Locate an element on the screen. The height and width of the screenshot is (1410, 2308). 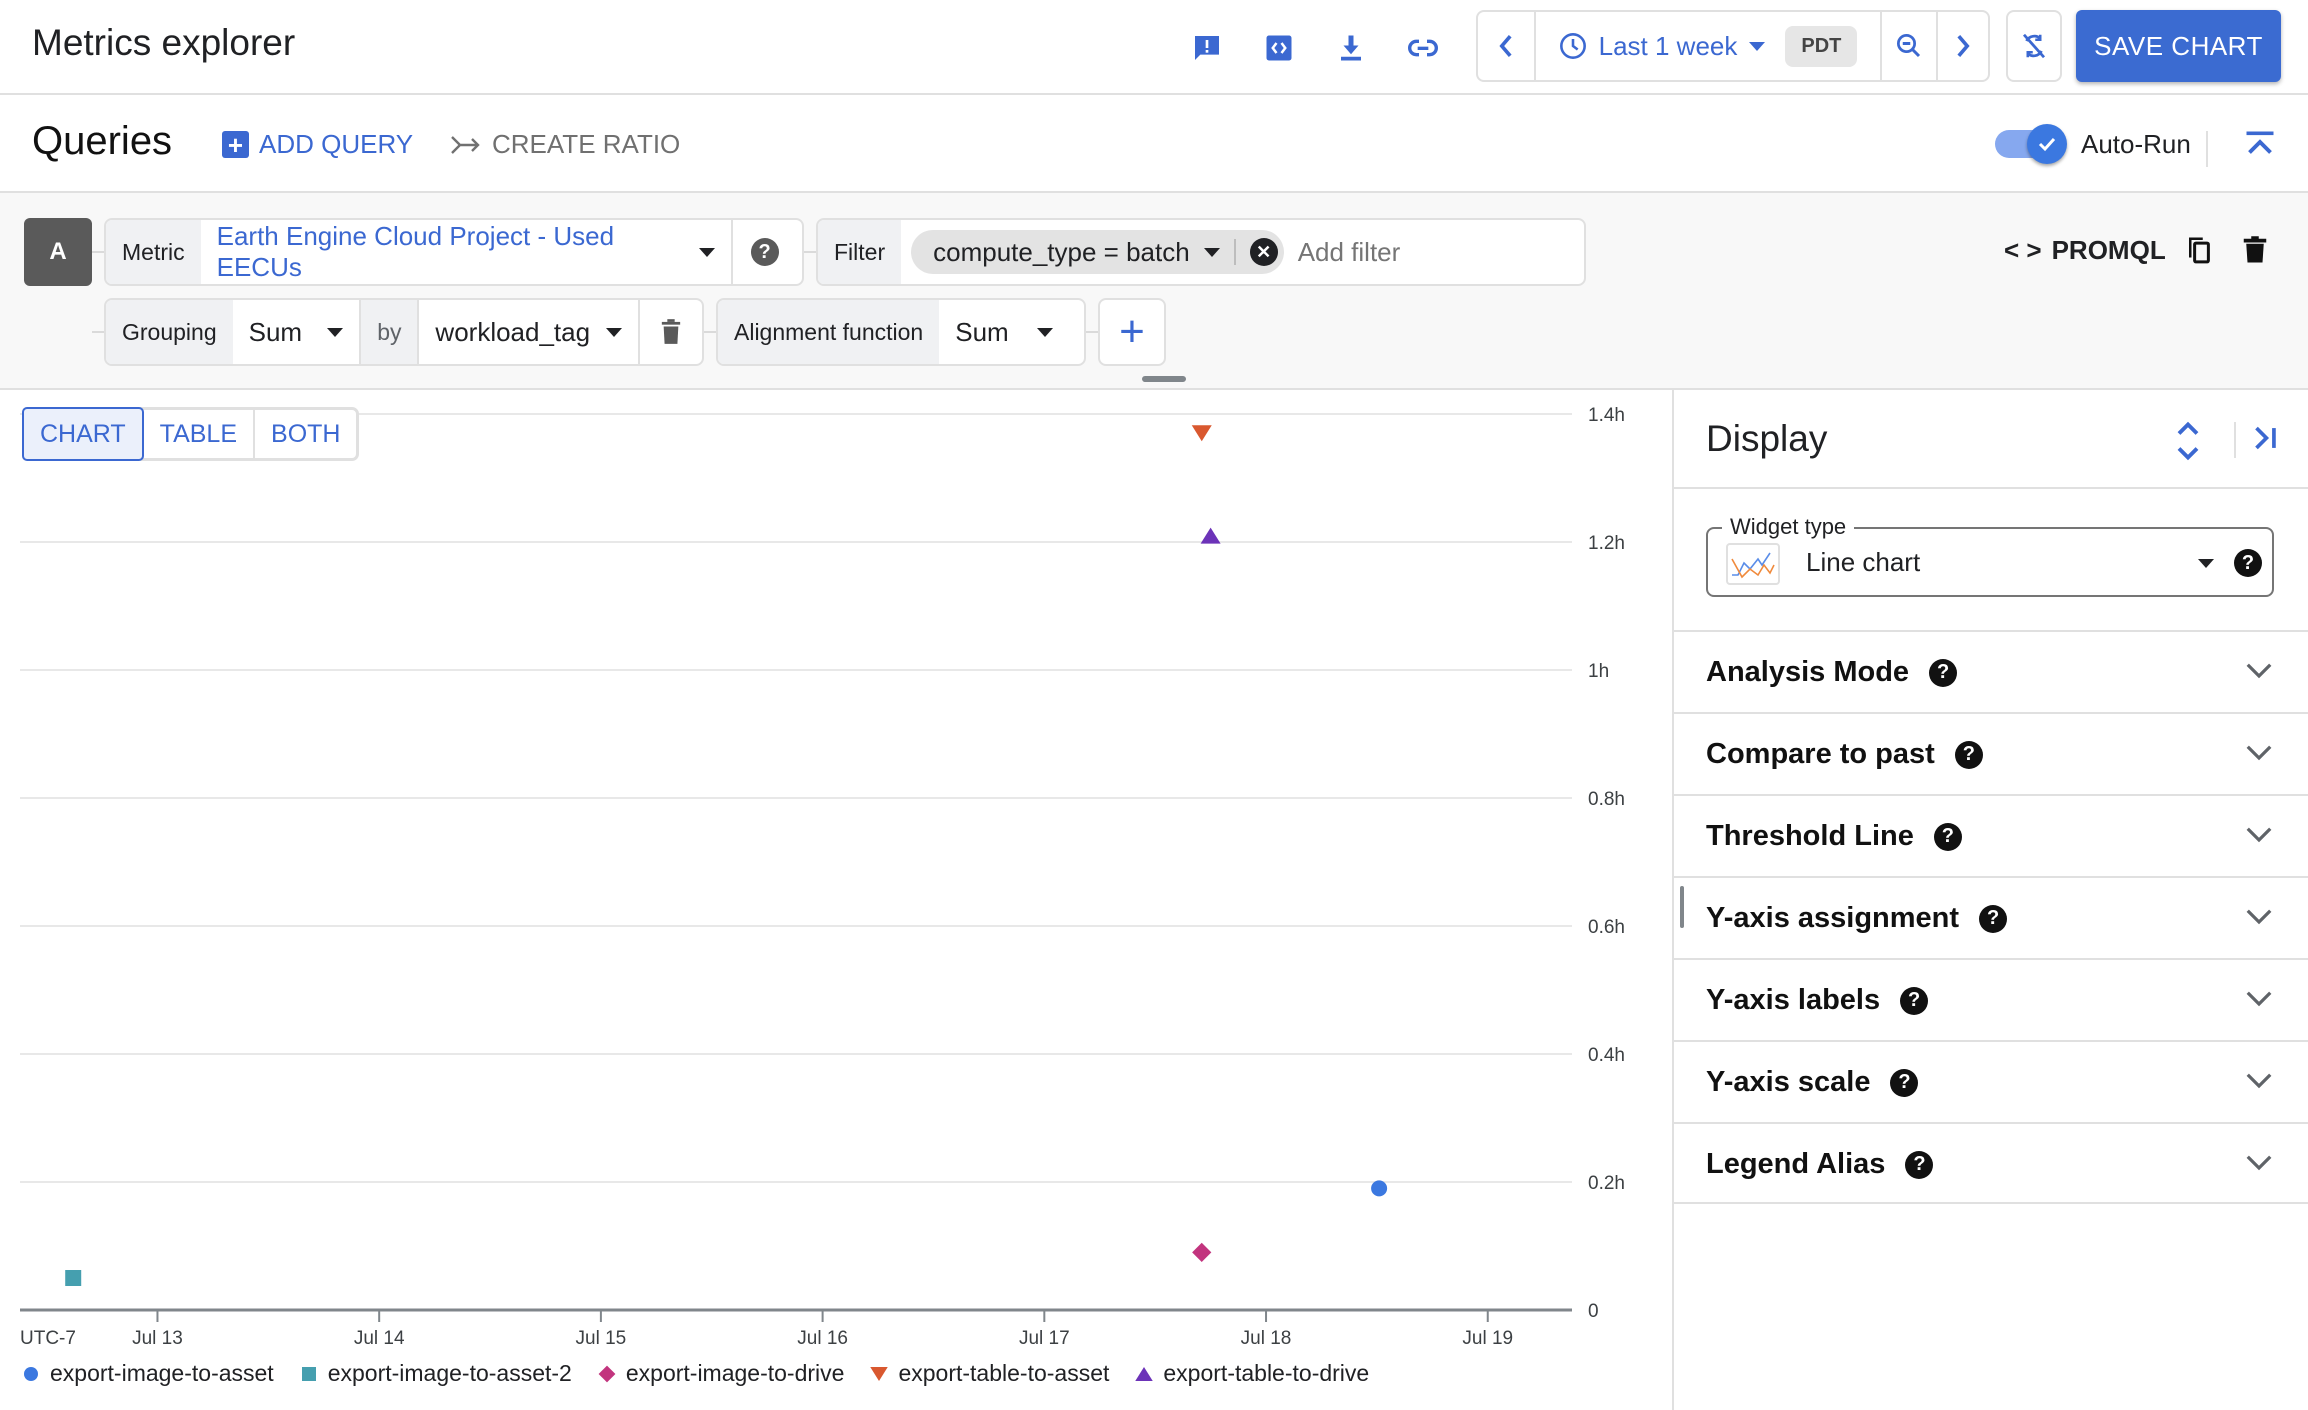
expand-collapse-all-button is located at coordinates (2188, 443).